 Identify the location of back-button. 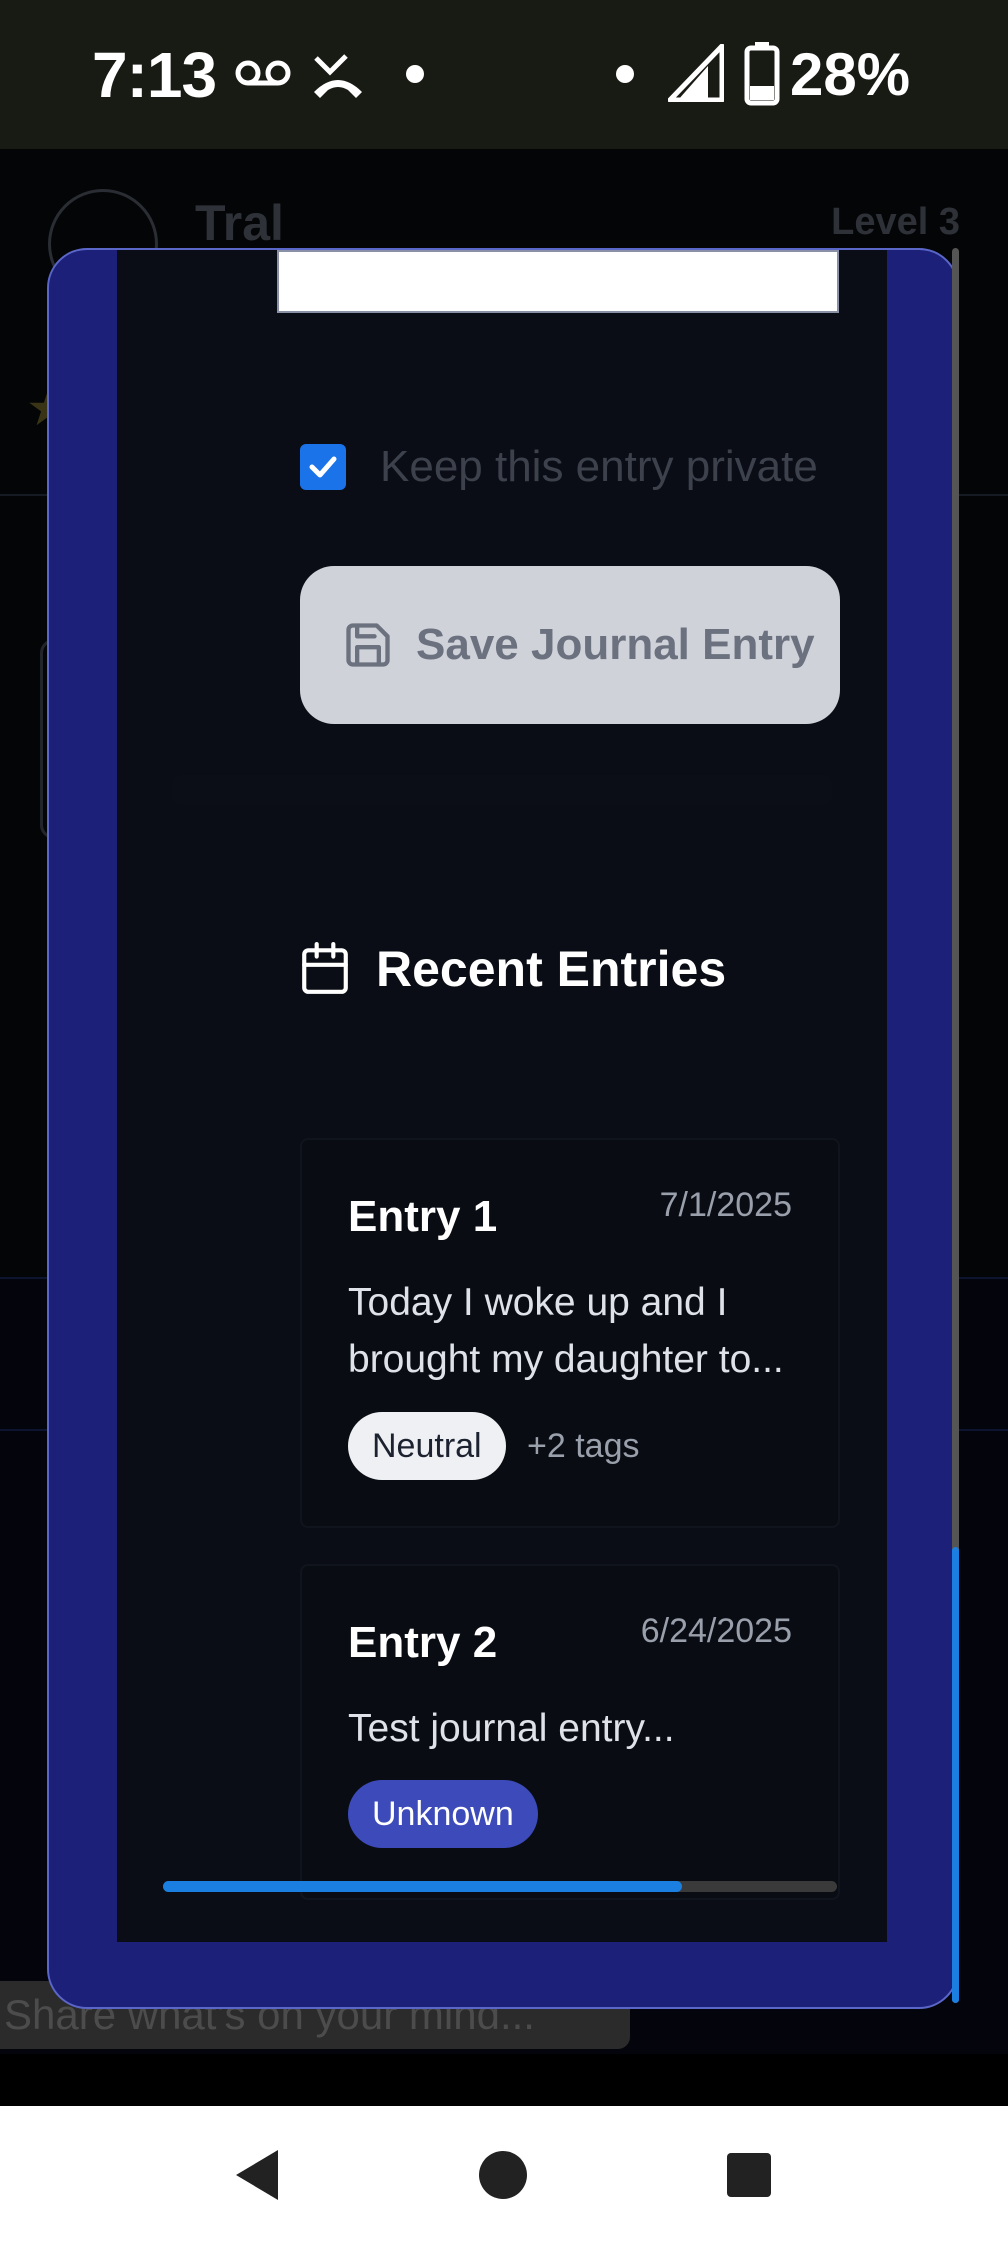
(257, 2175).